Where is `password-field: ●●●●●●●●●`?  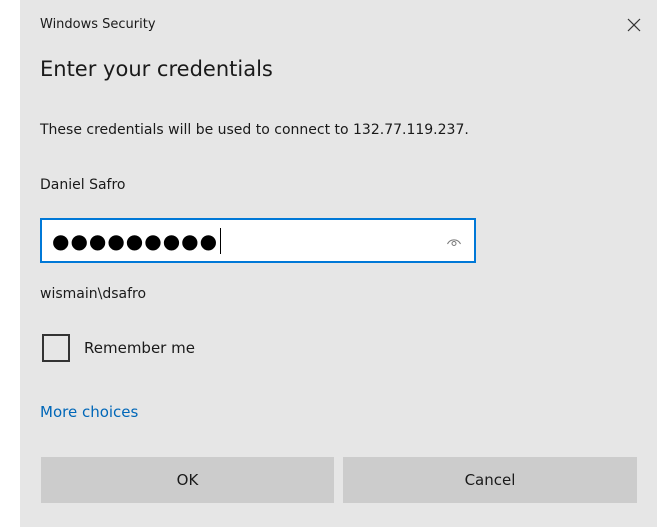
password-field: ●●●●●●●●● is located at coordinates (258, 240).